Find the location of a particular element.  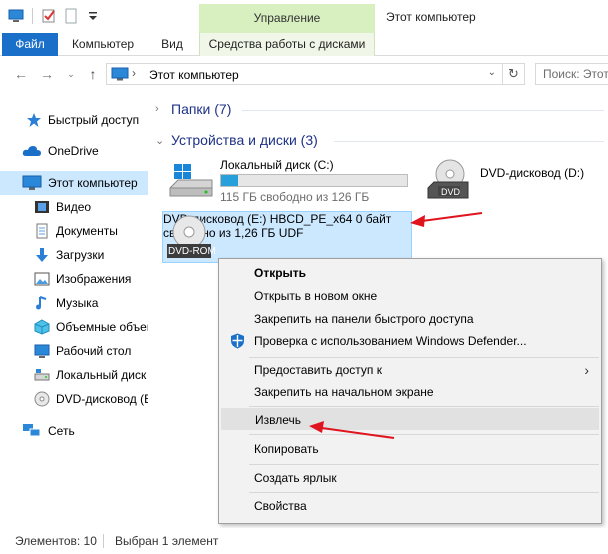

sidebar-item-local-disk-c: Локальный диск (C:) is located at coordinates (74, 375).